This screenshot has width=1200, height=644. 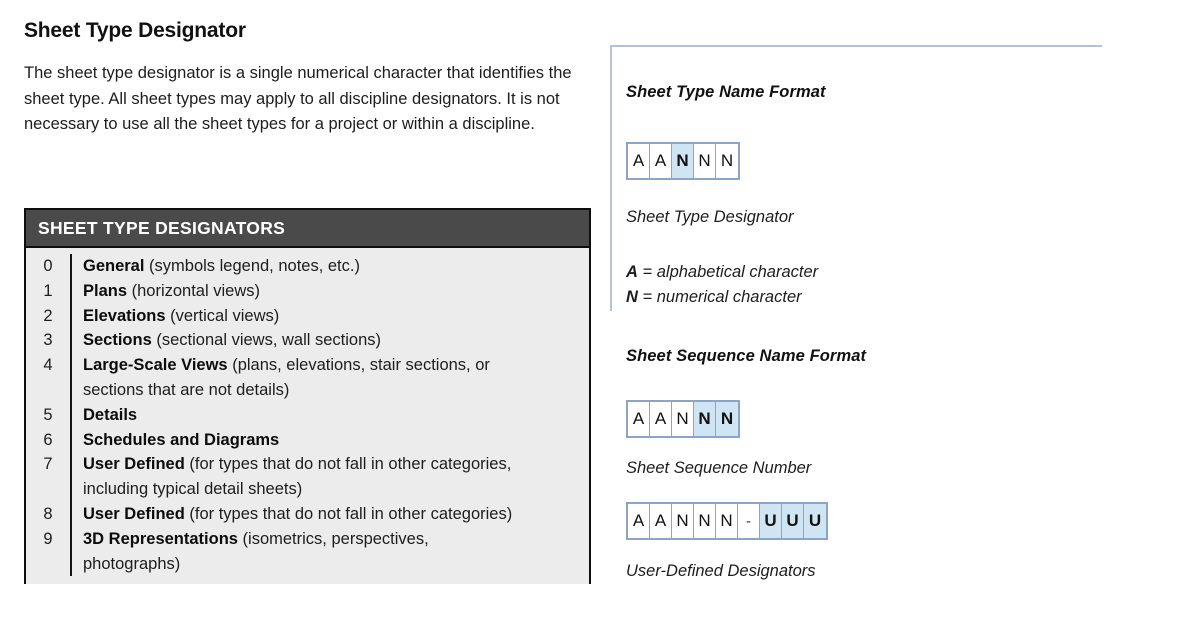 I want to click on row-type-detail: (isometrics, perspectives,, so click(x=333, y=538).